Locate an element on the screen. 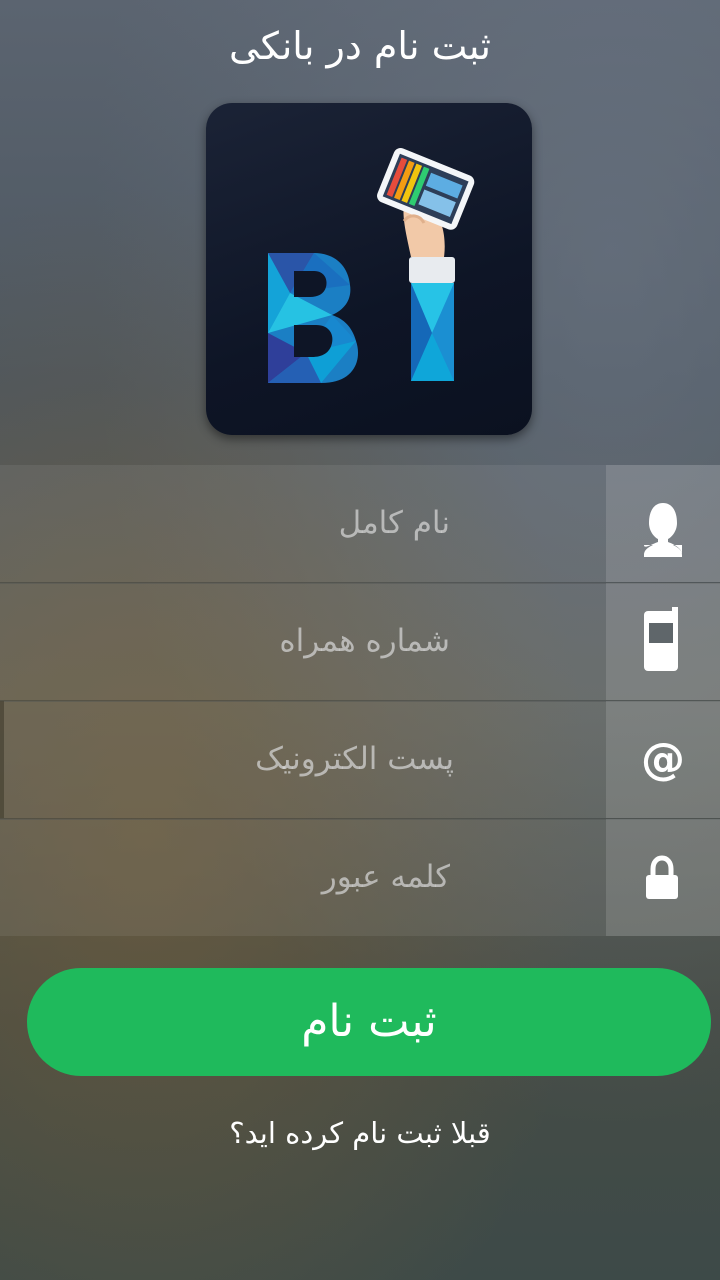 The height and width of the screenshot is (1280, 720). password-input: کلمه عبور is located at coordinates (303, 877).